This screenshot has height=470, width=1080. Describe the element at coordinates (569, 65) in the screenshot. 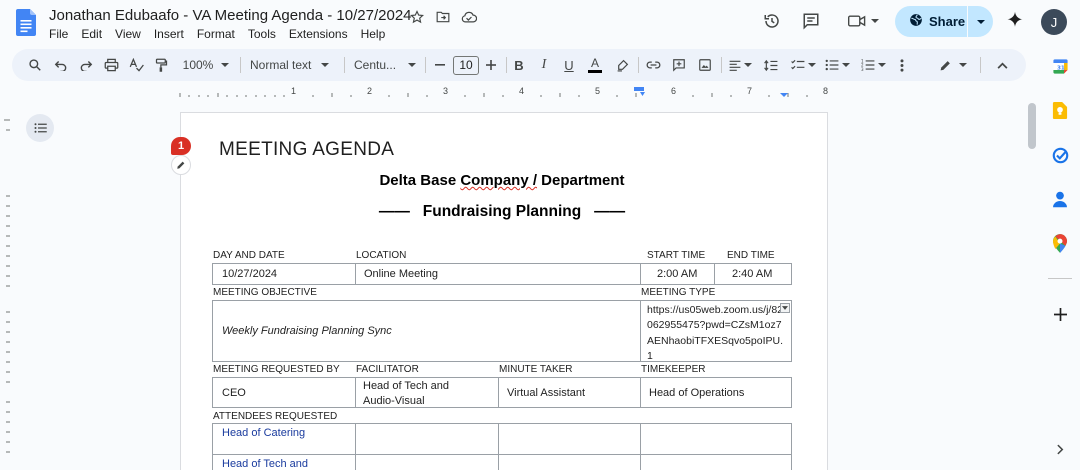

I see `underline-icon: U` at that location.